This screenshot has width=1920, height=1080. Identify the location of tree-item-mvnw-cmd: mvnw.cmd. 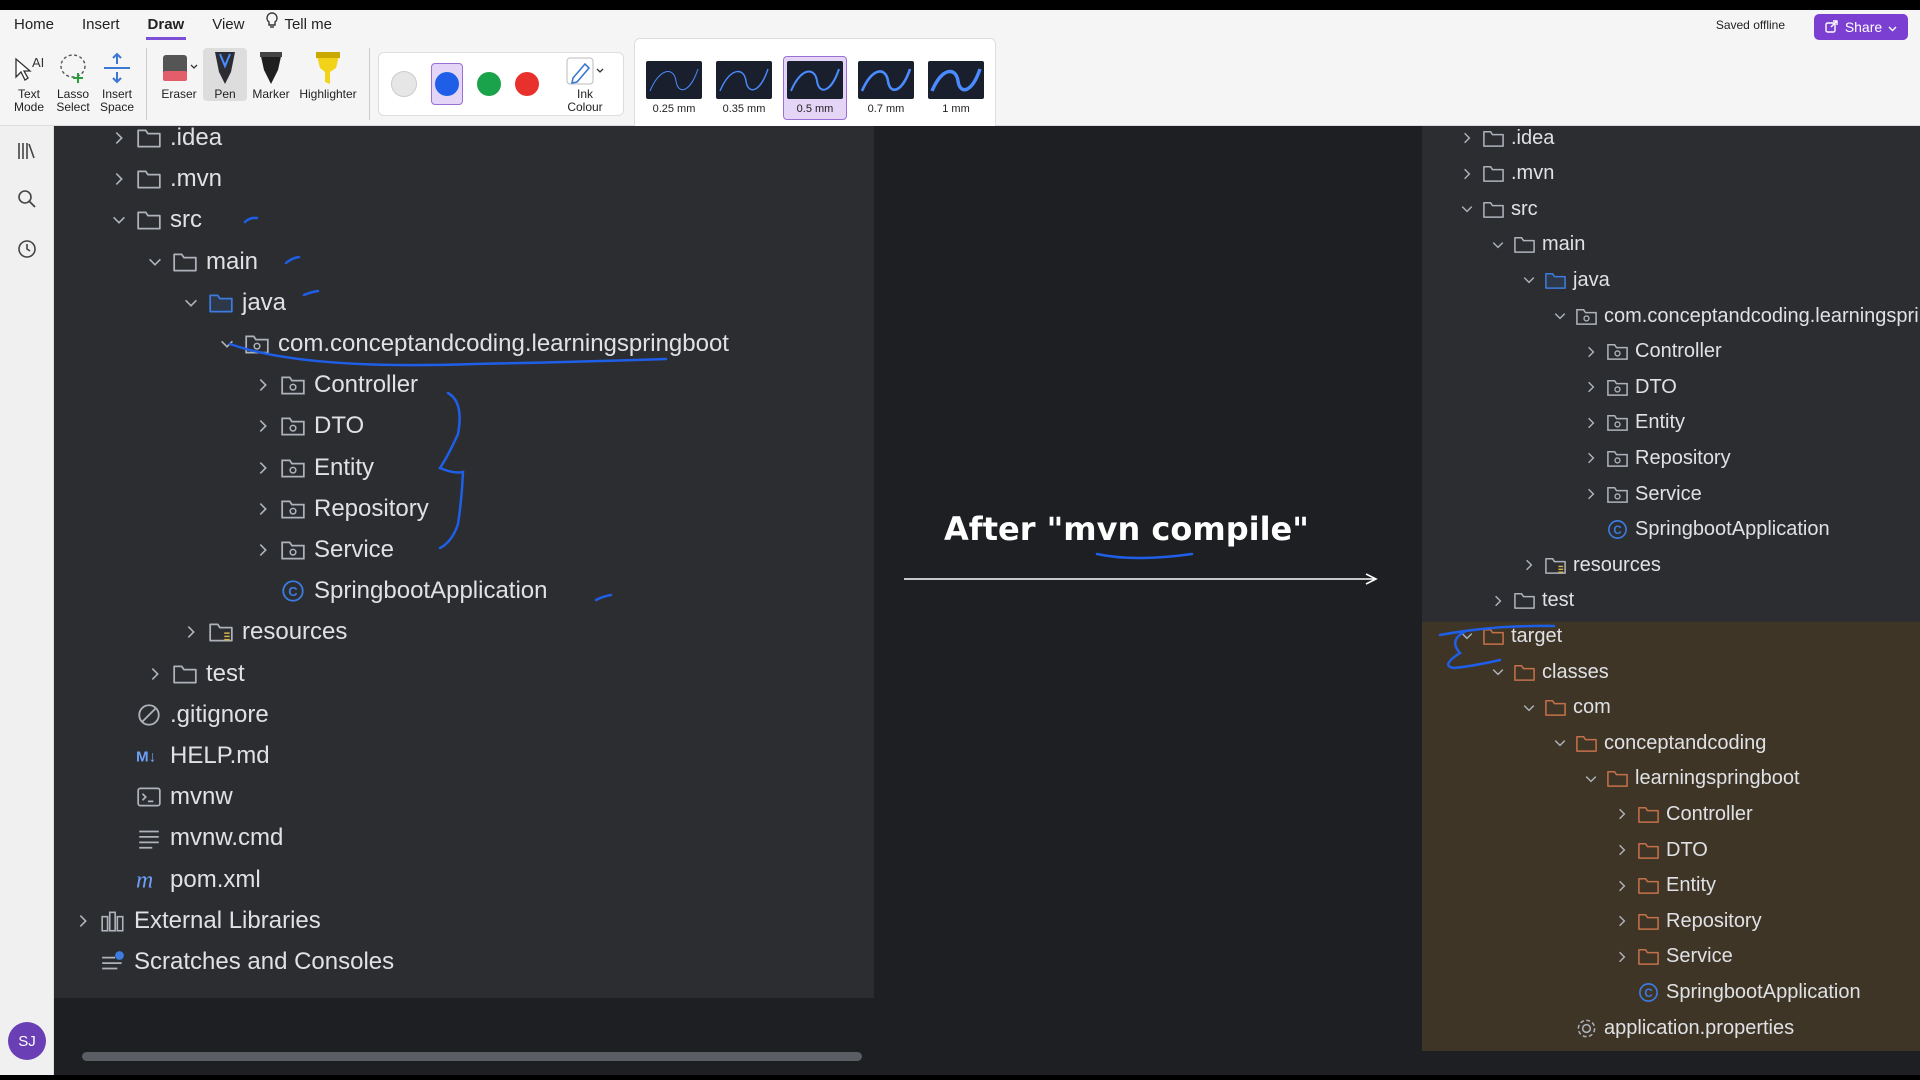
(192, 838).